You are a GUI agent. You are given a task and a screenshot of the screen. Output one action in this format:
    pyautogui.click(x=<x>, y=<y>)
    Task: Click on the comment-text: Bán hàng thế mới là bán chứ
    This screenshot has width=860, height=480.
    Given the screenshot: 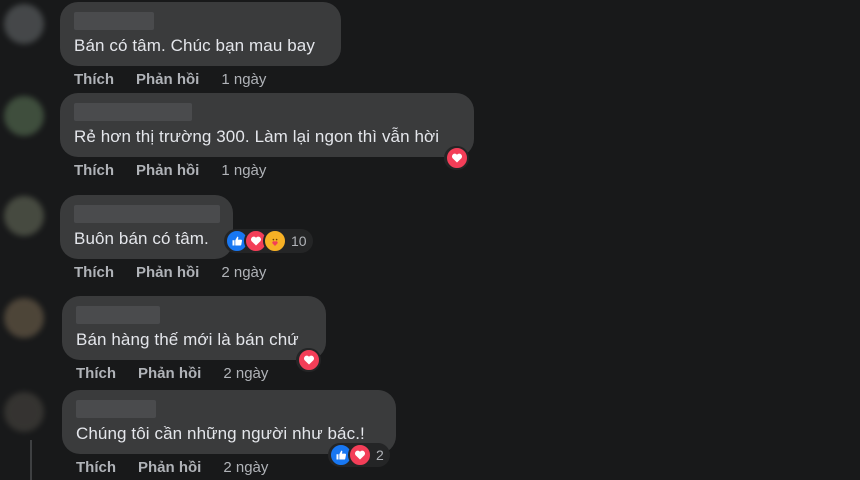 What is the action you would take?
    pyautogui.click(x=187, y=339)
    